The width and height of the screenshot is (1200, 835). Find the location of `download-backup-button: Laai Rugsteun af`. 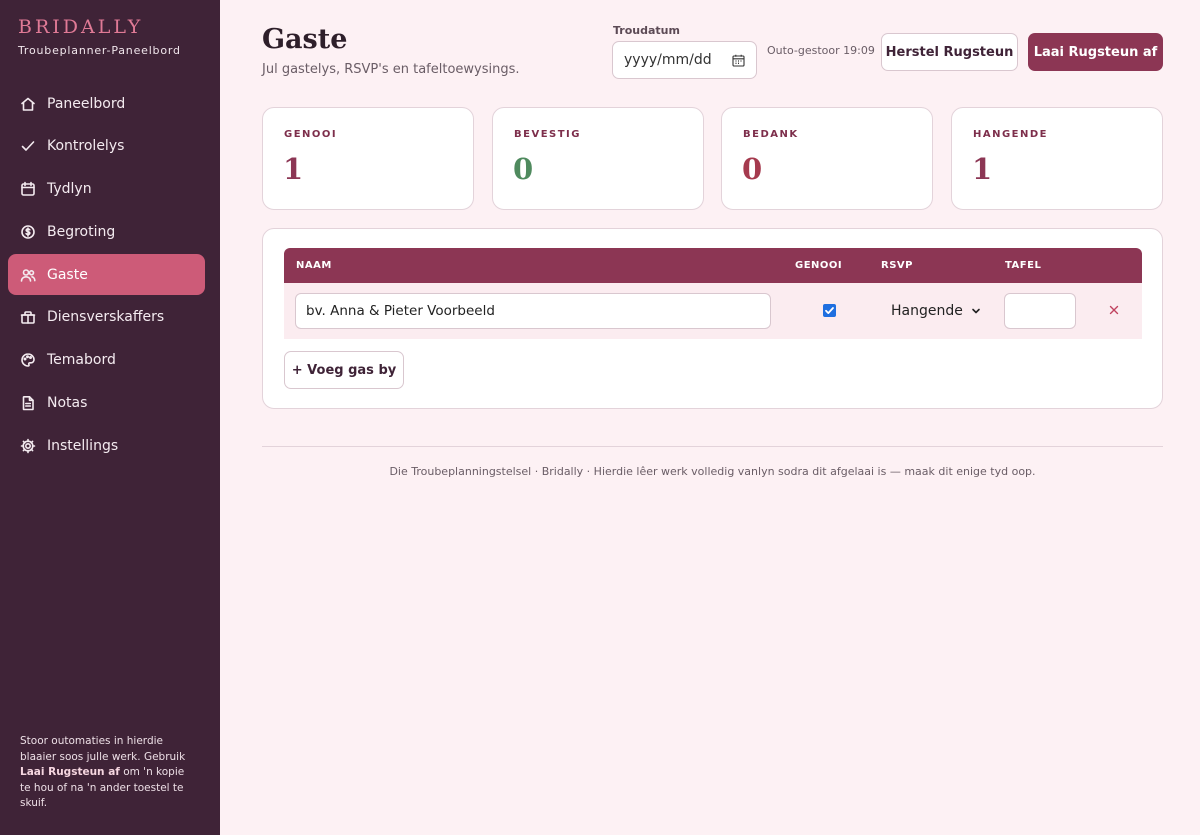

download-backup-button: Laai Rugsteun af is located at coordinates (1095, 52).